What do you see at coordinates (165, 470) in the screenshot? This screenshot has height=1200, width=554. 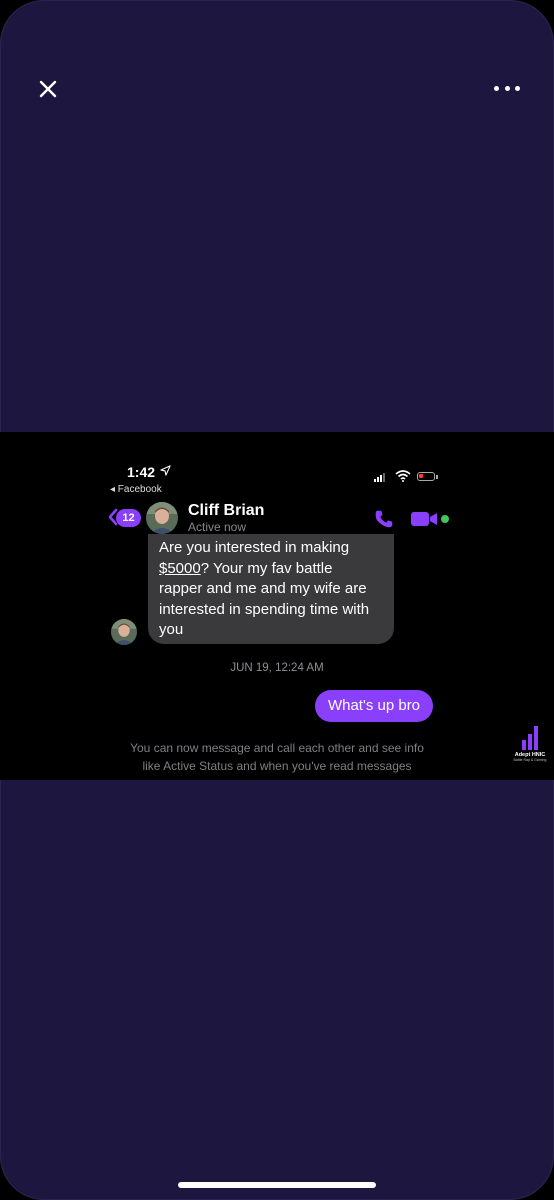 I see `location-arrow-icon` at bounding box center [165, 470].